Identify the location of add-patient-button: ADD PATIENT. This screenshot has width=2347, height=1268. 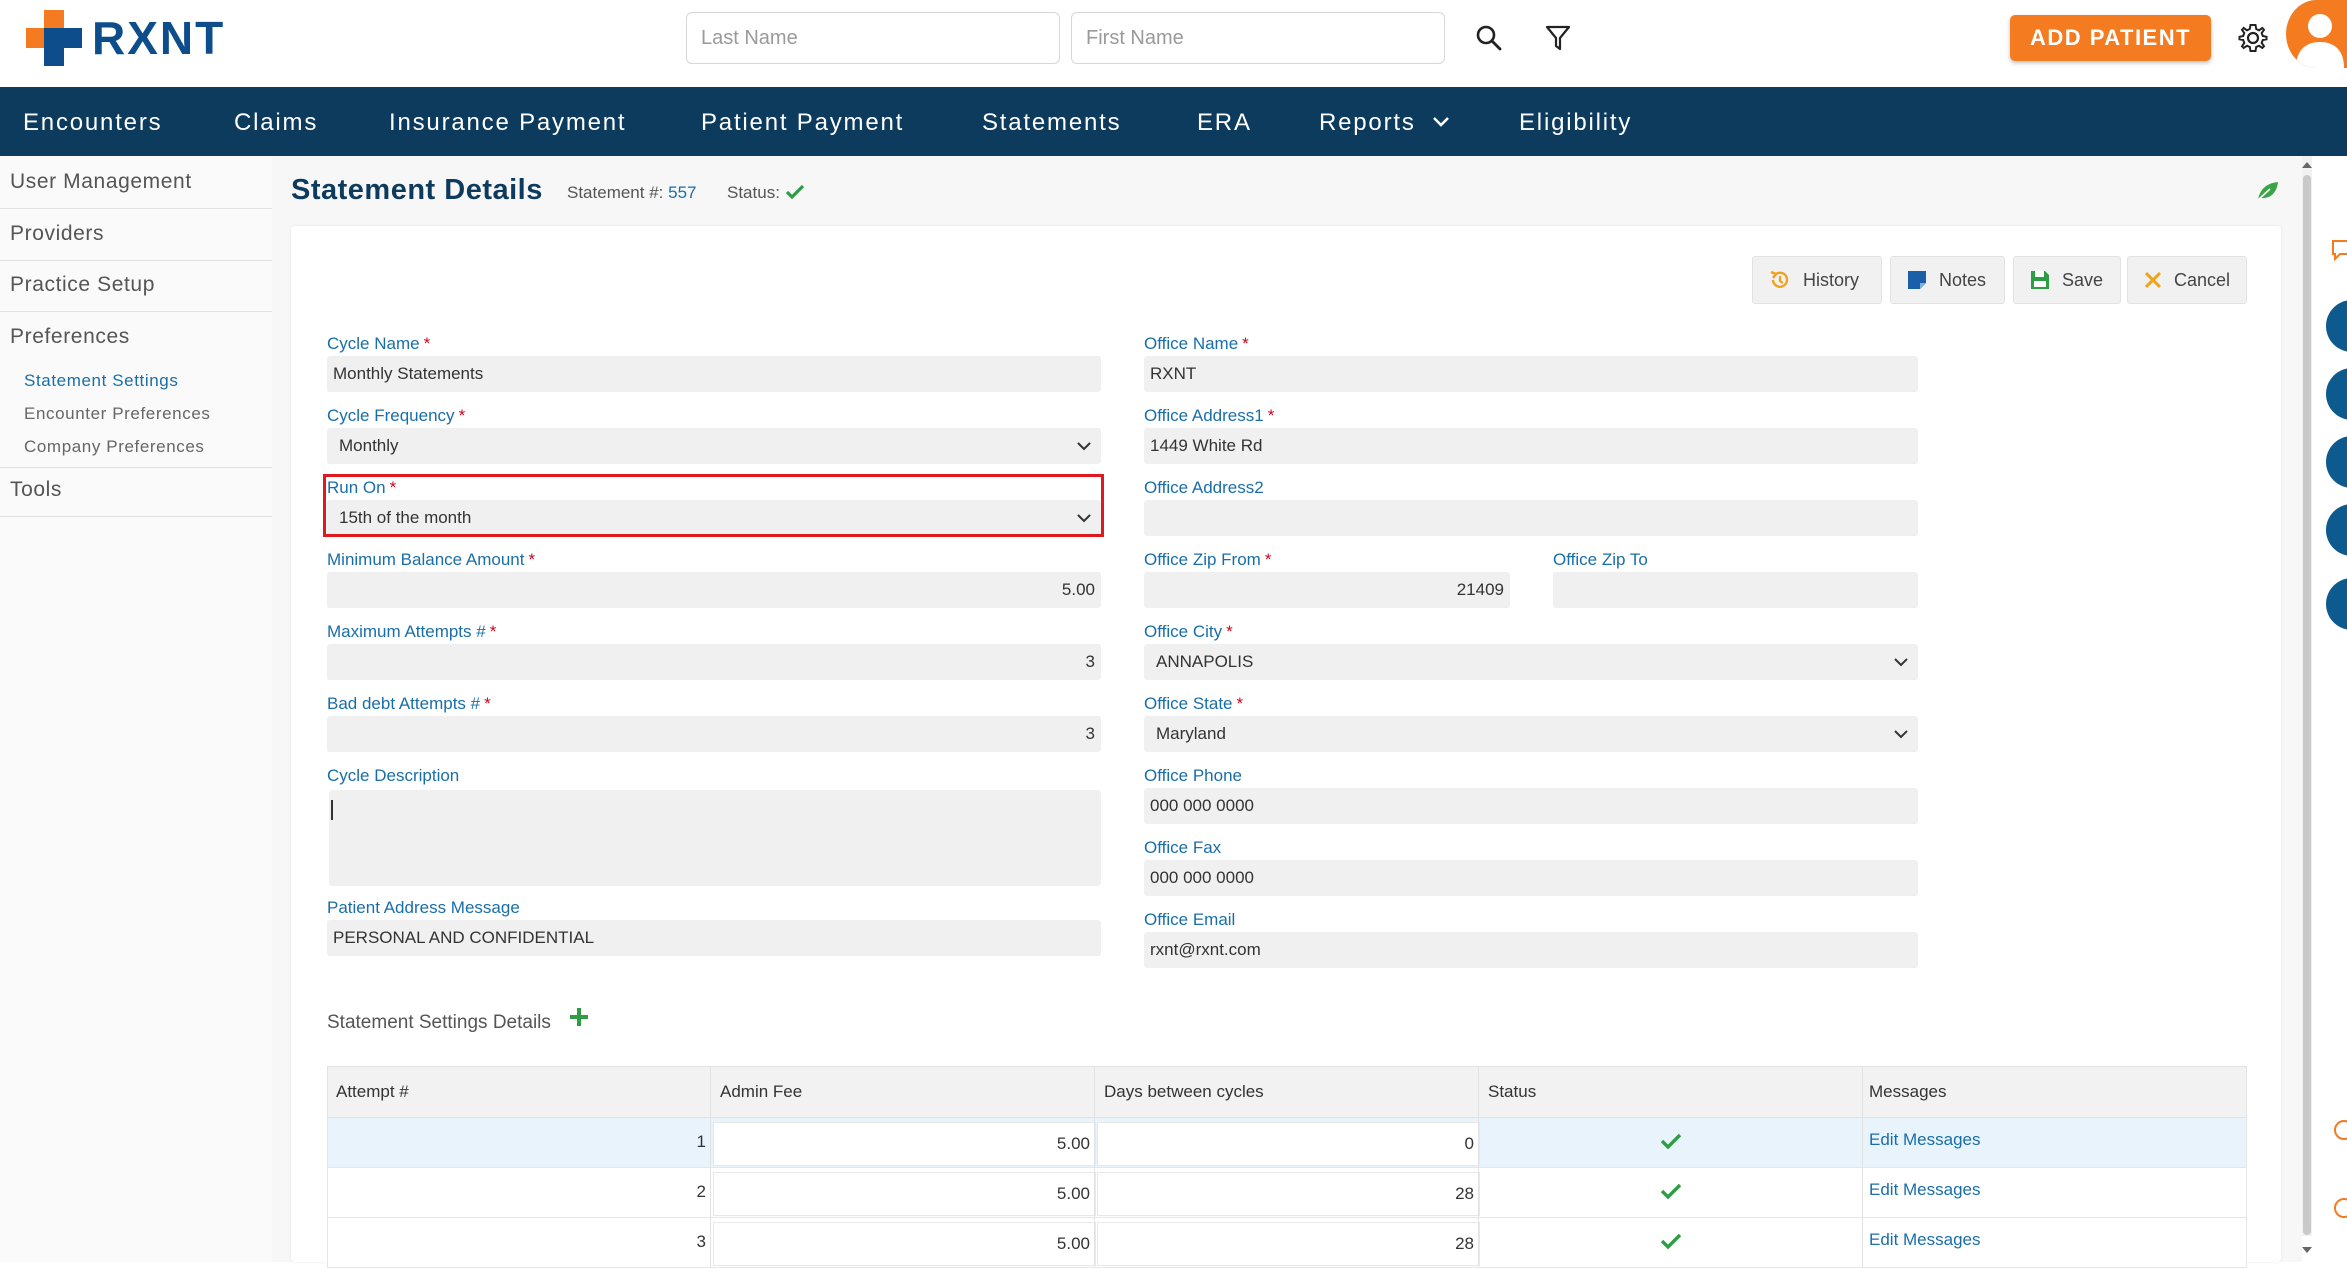
(2110, 38).